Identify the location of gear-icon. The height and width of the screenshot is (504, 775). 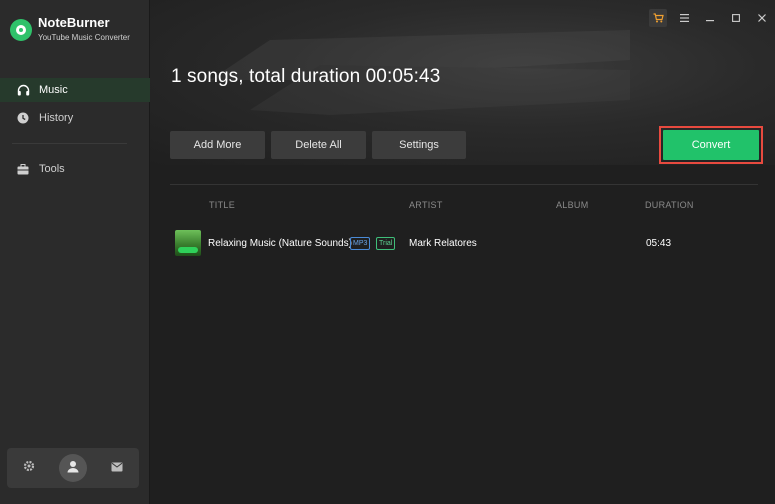
(29, 468).